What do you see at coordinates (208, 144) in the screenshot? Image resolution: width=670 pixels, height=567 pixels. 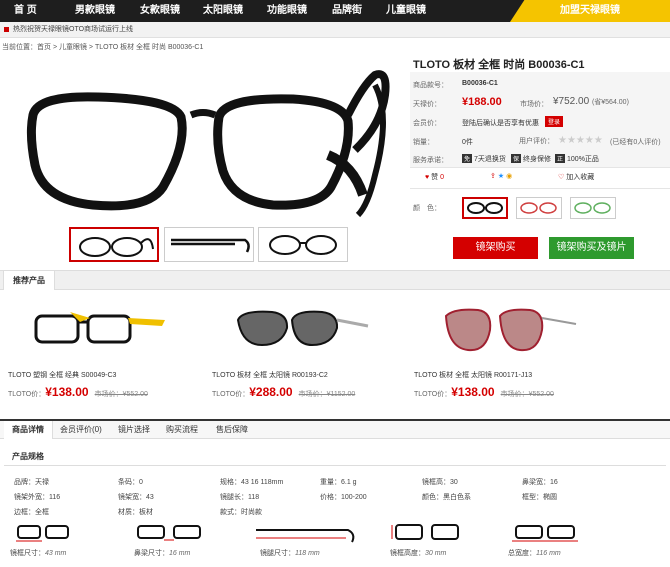 I see `main-product-image` at bounding box center [208, 144].